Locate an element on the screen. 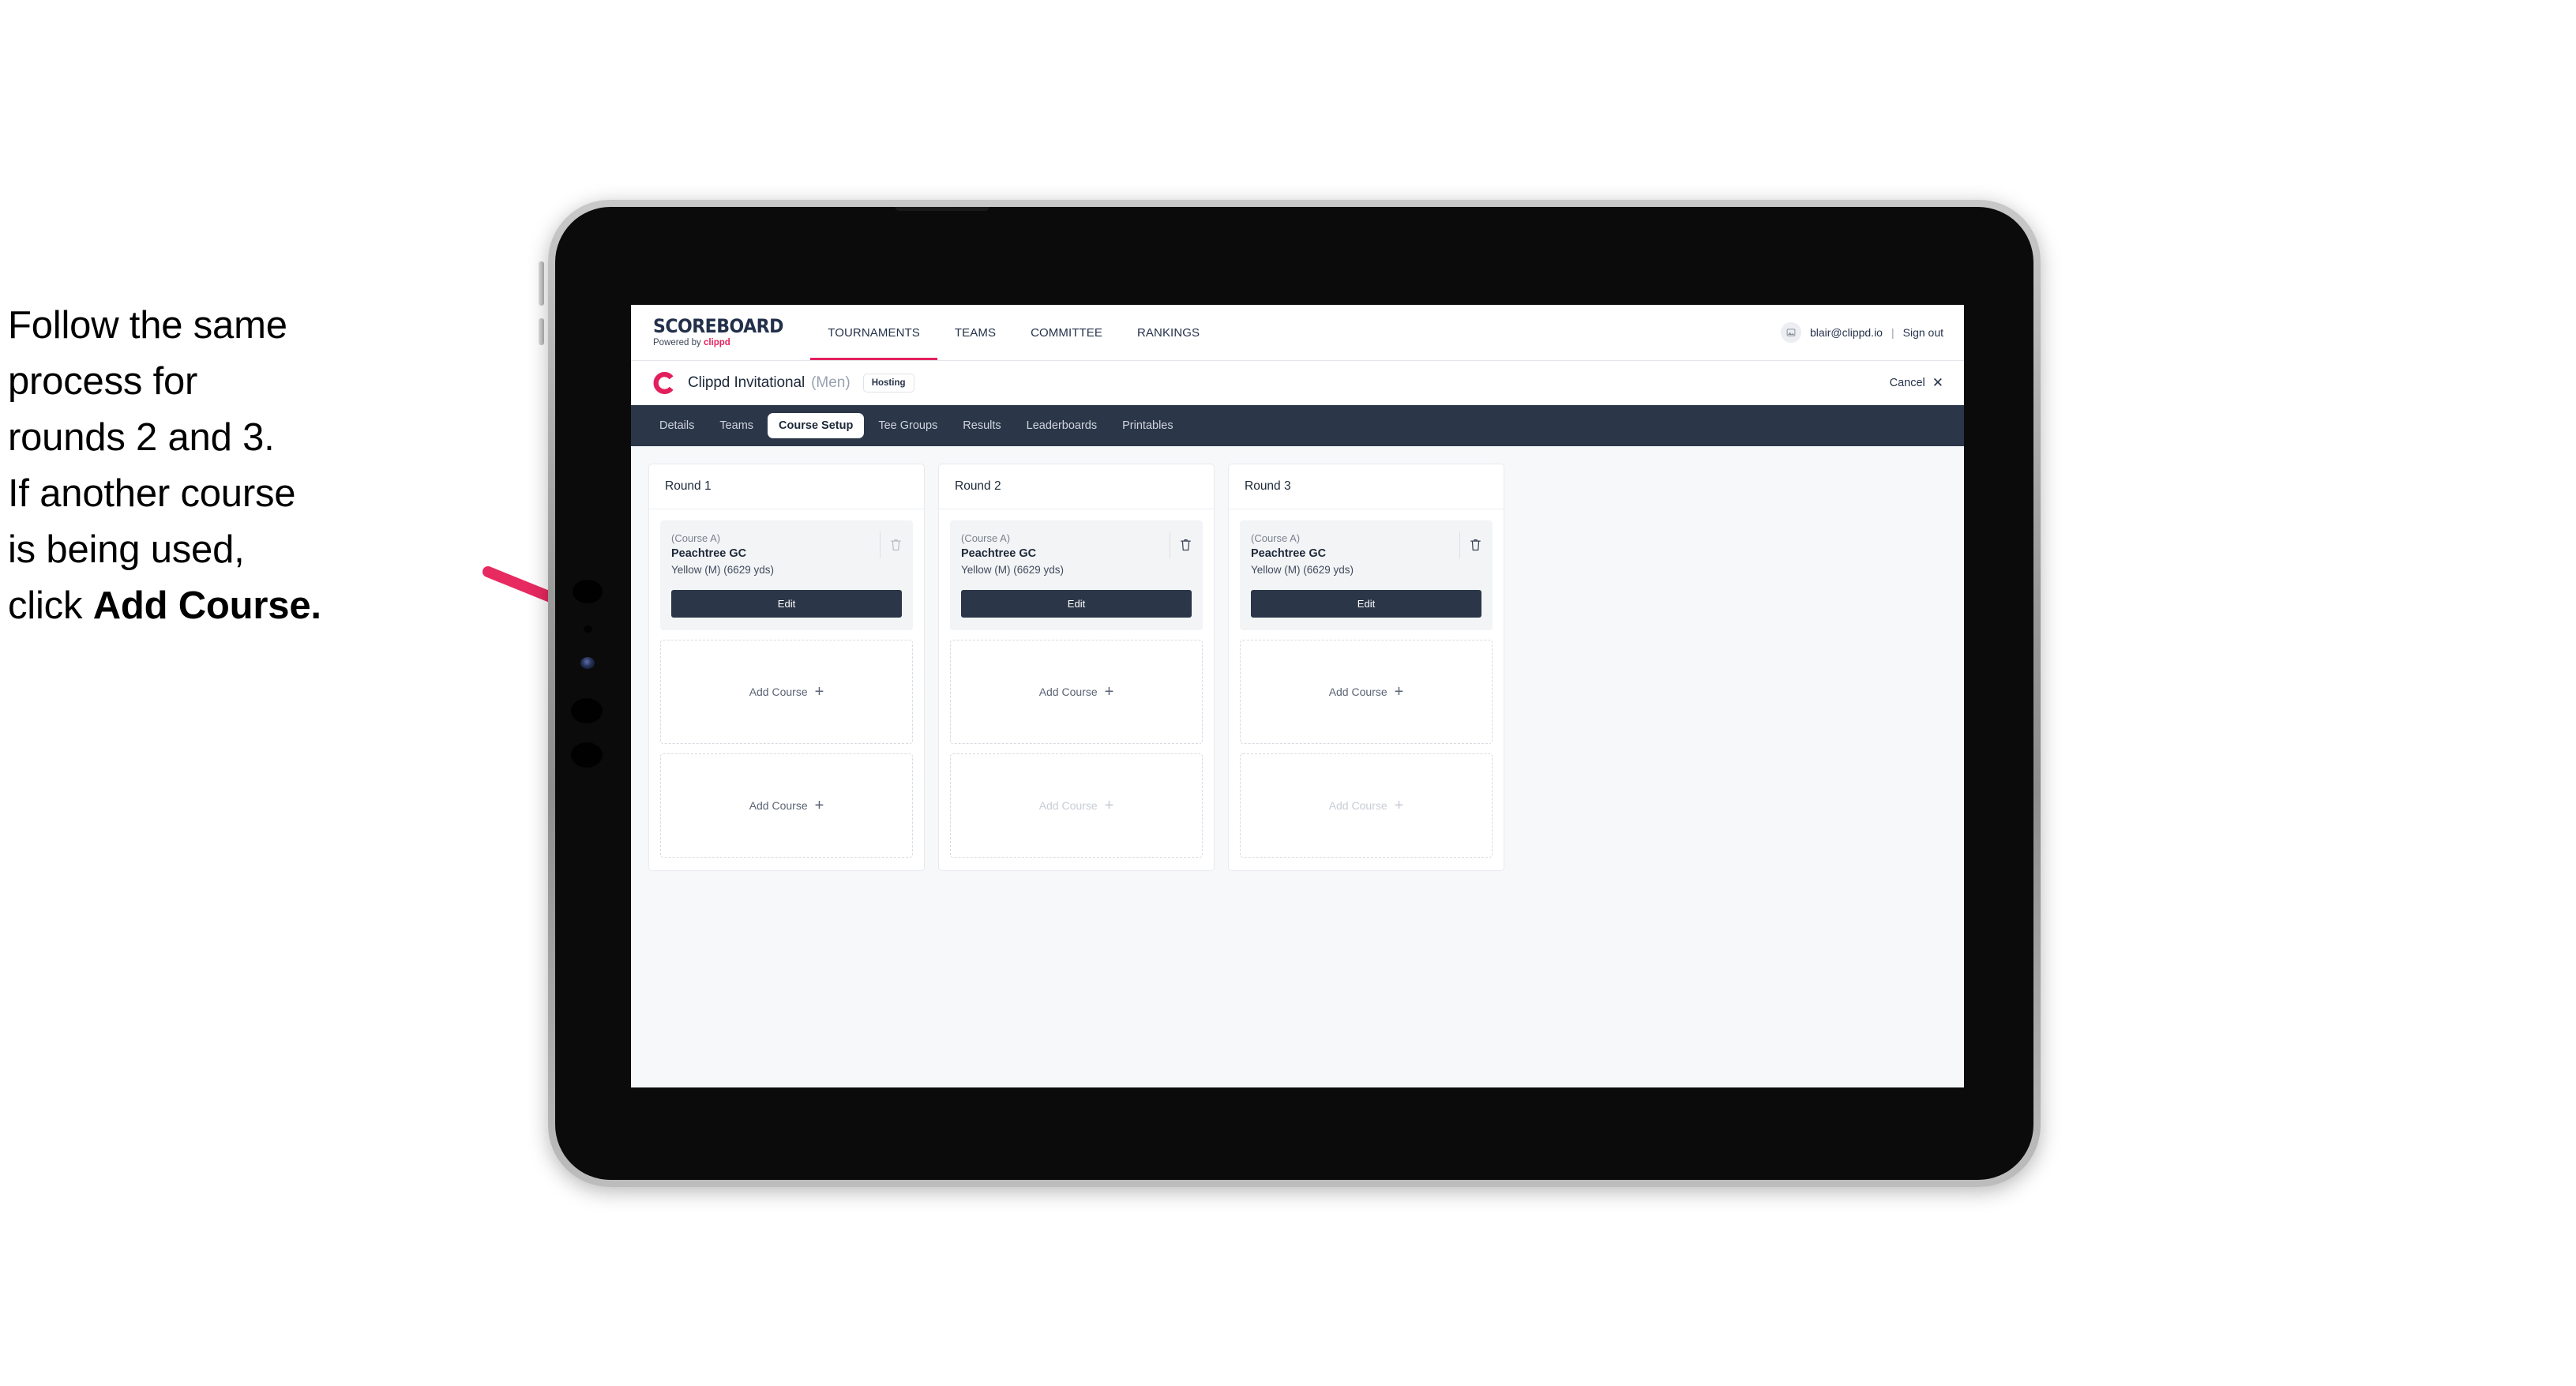 This screenshot has height=1386, width=2576. instruction-line: If another course is located at coordinates (152, 493).